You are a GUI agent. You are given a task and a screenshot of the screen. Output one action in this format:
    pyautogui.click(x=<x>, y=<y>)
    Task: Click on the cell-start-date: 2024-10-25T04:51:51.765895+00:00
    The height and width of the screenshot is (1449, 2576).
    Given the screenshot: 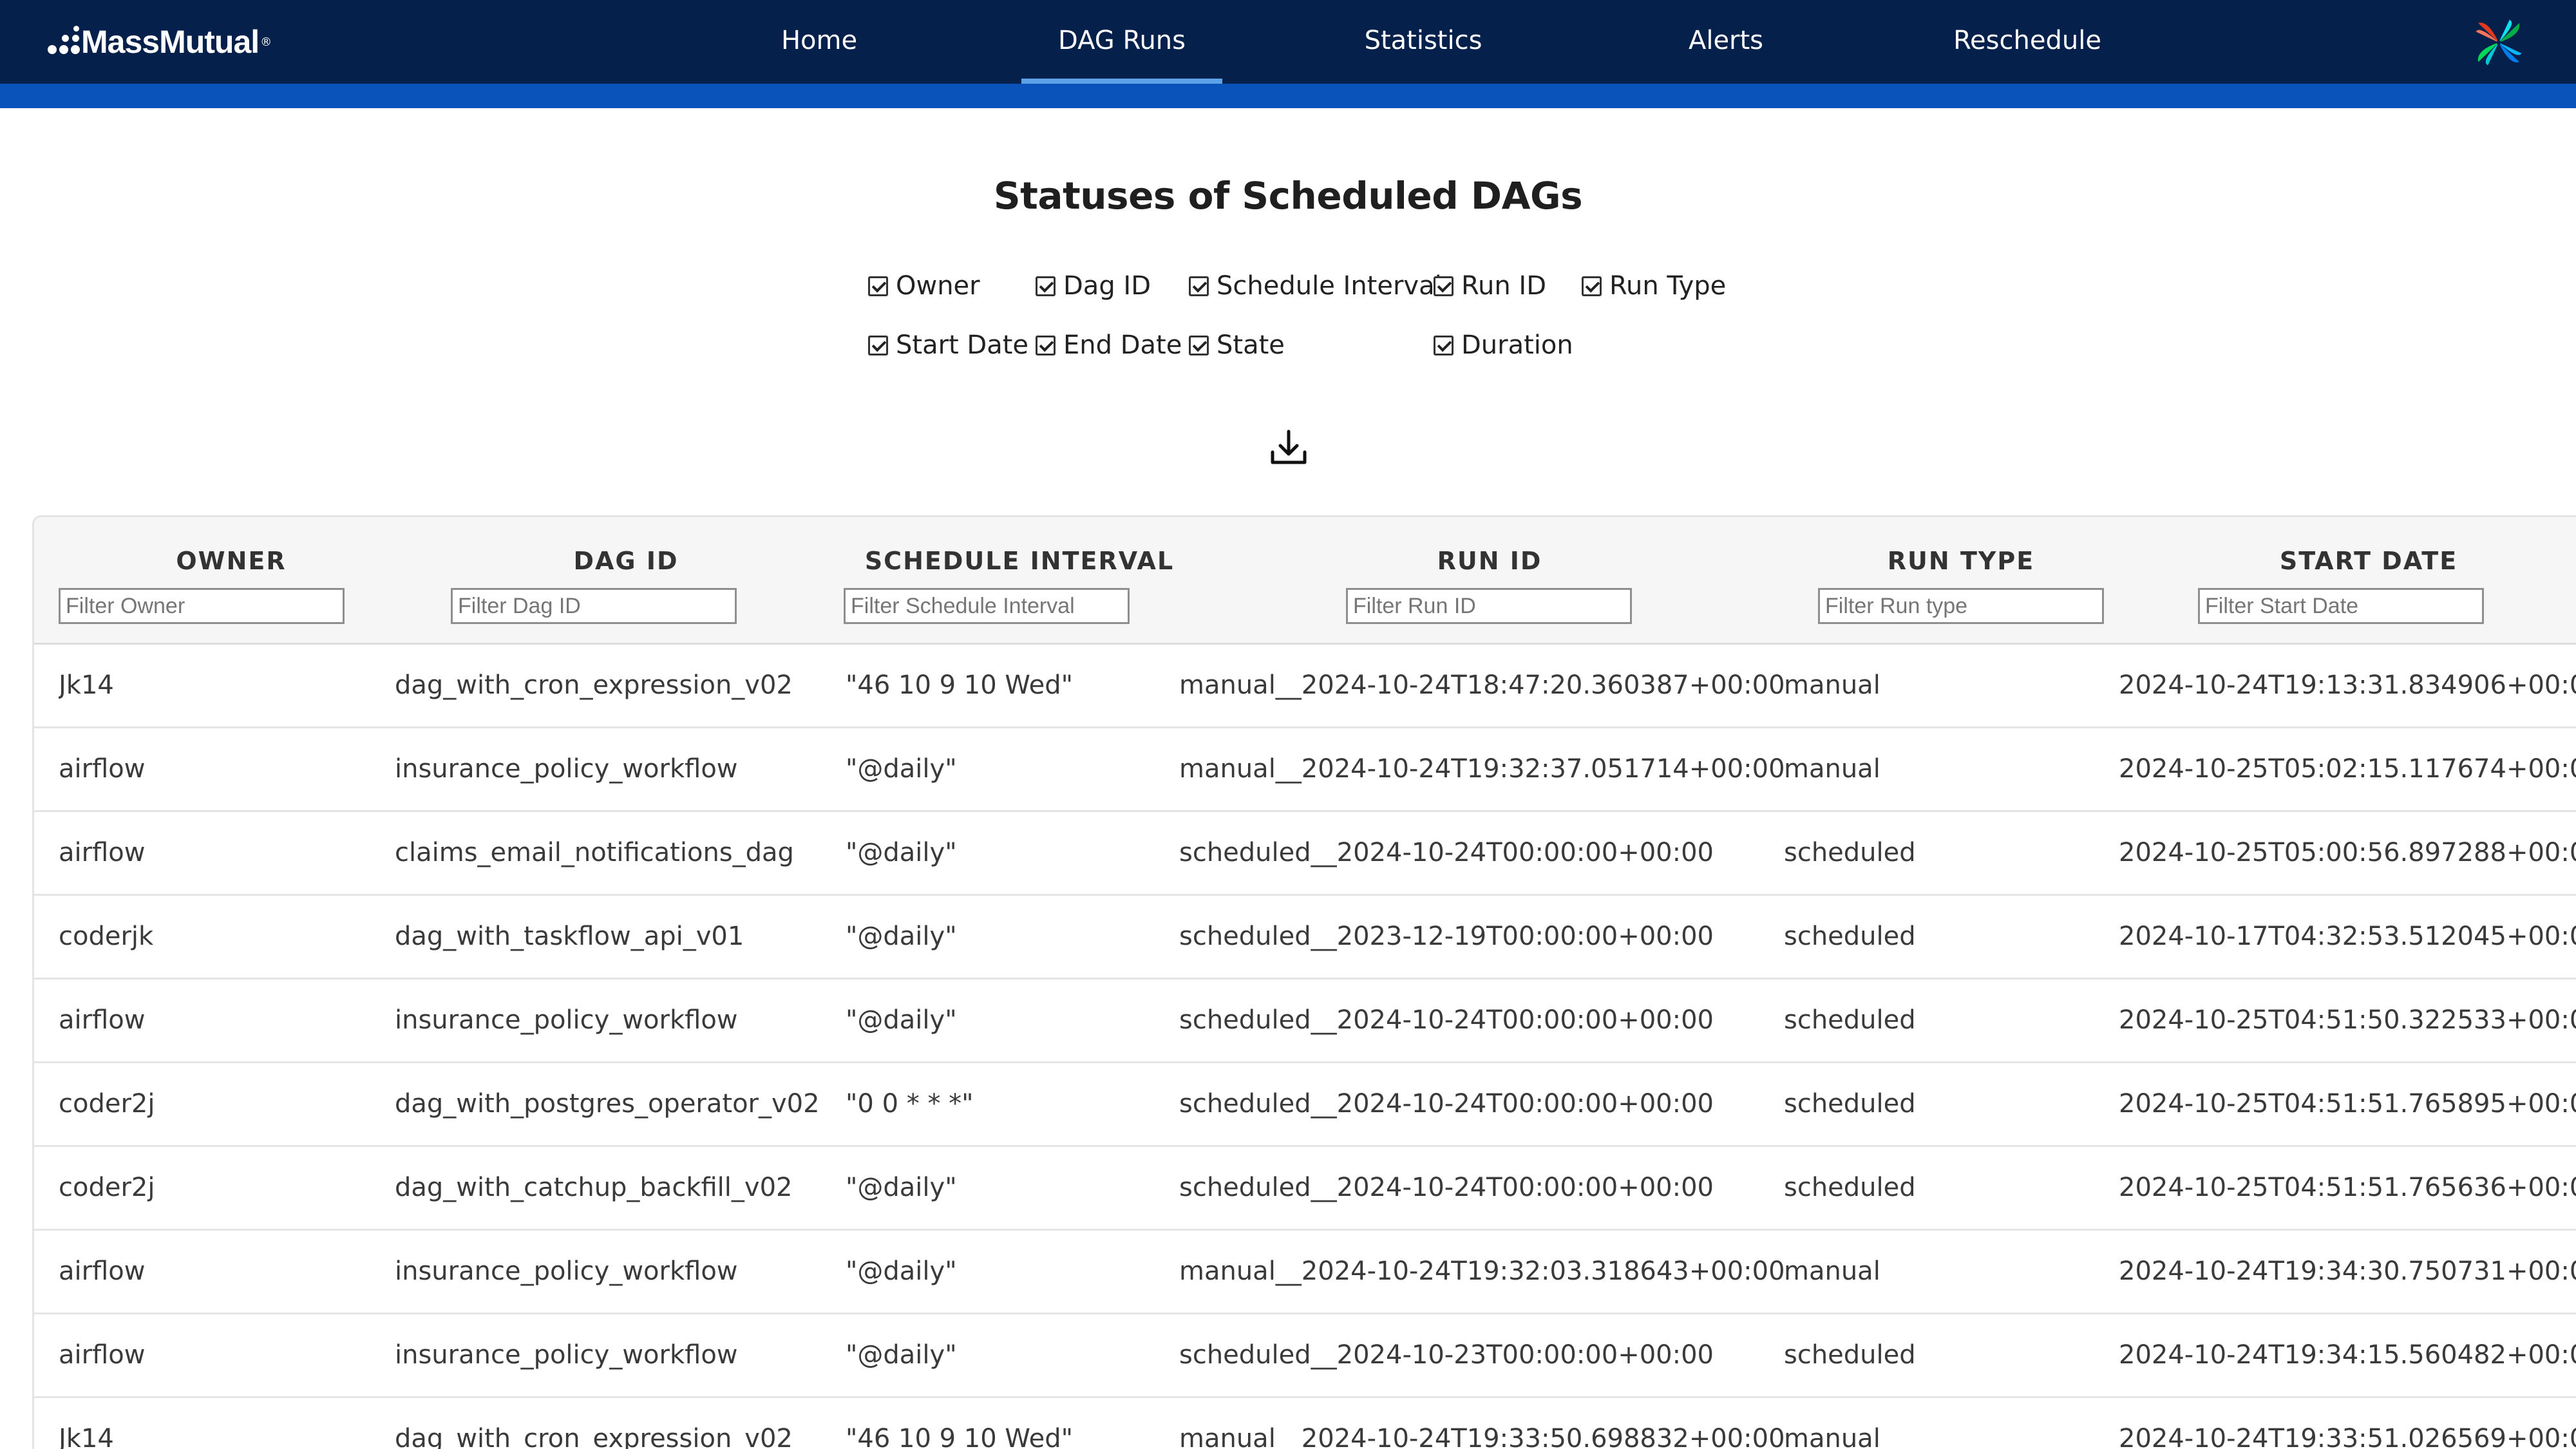 What is the action you would take?
    pyautogui.click(x=2347, y=1104)
    